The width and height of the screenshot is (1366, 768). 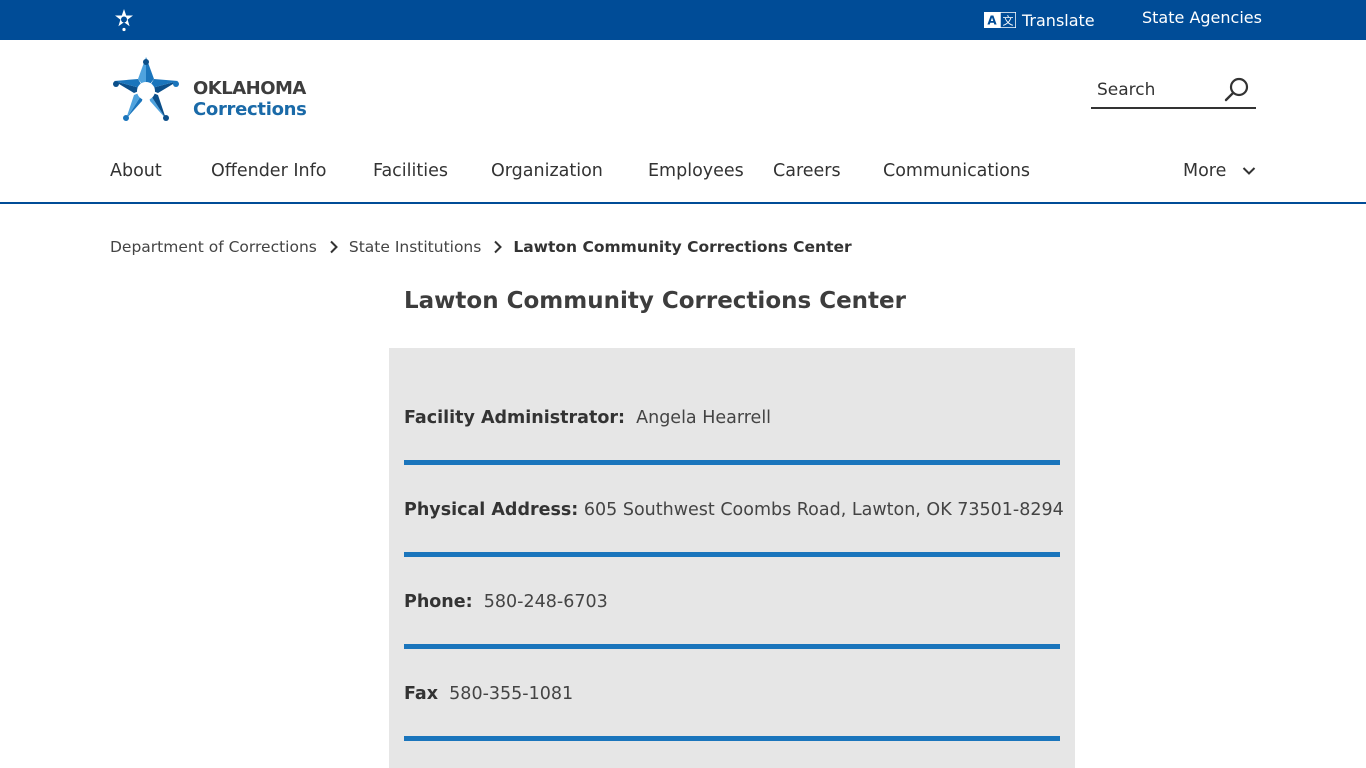 I want to click on phone-label: Phone:, so click(x=438, y=602).